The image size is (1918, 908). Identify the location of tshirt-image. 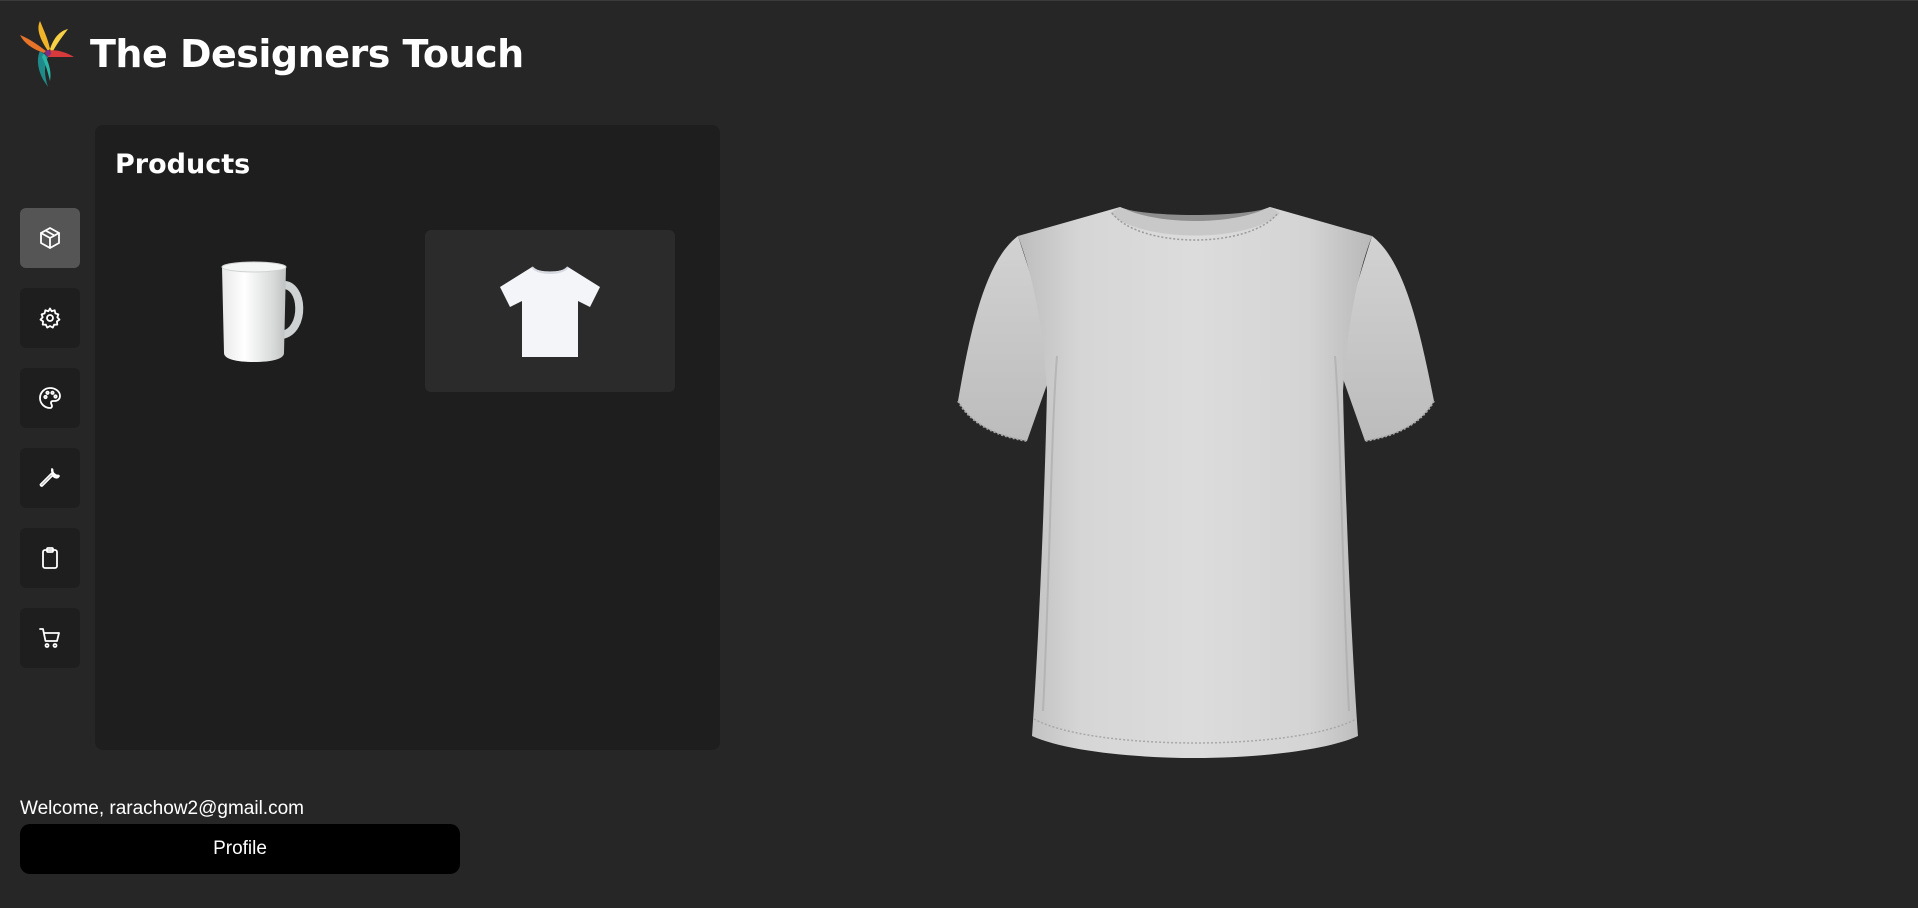
(550, 311).